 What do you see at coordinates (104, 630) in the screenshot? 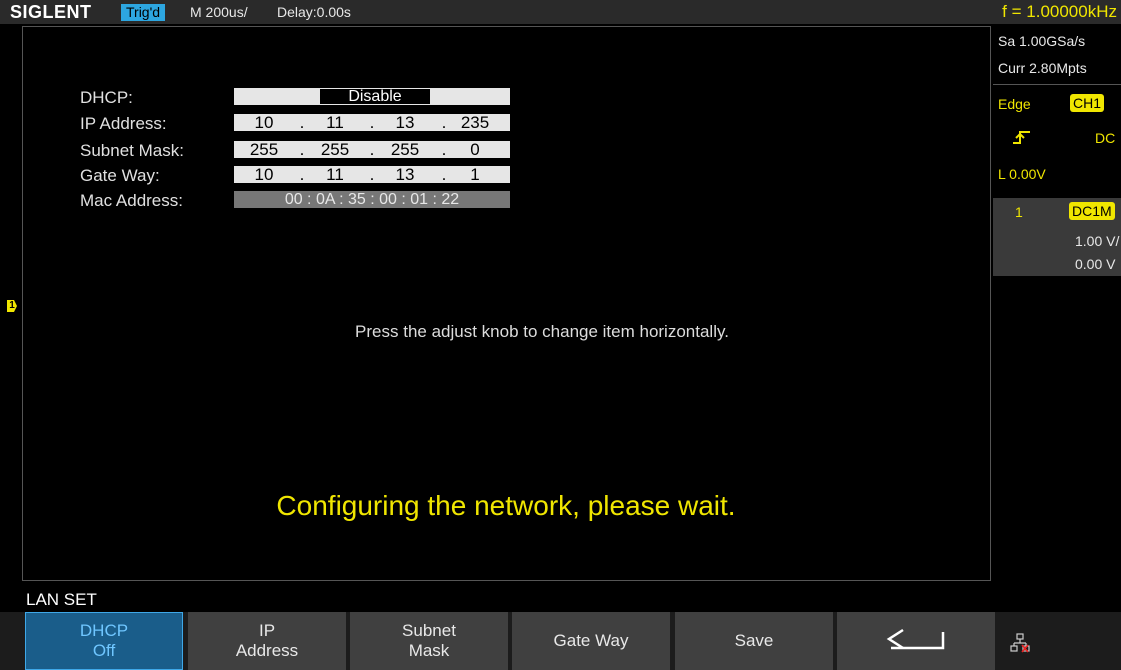
I see `softkey-label: DHCP` at bounding box center [104, 630].